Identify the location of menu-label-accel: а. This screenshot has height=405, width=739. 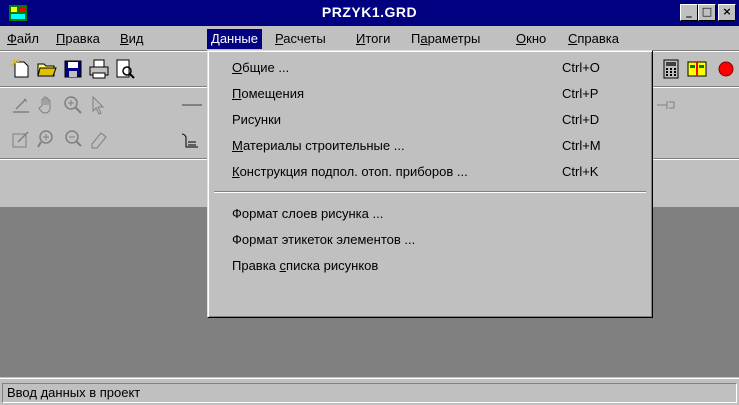
(424, 38).